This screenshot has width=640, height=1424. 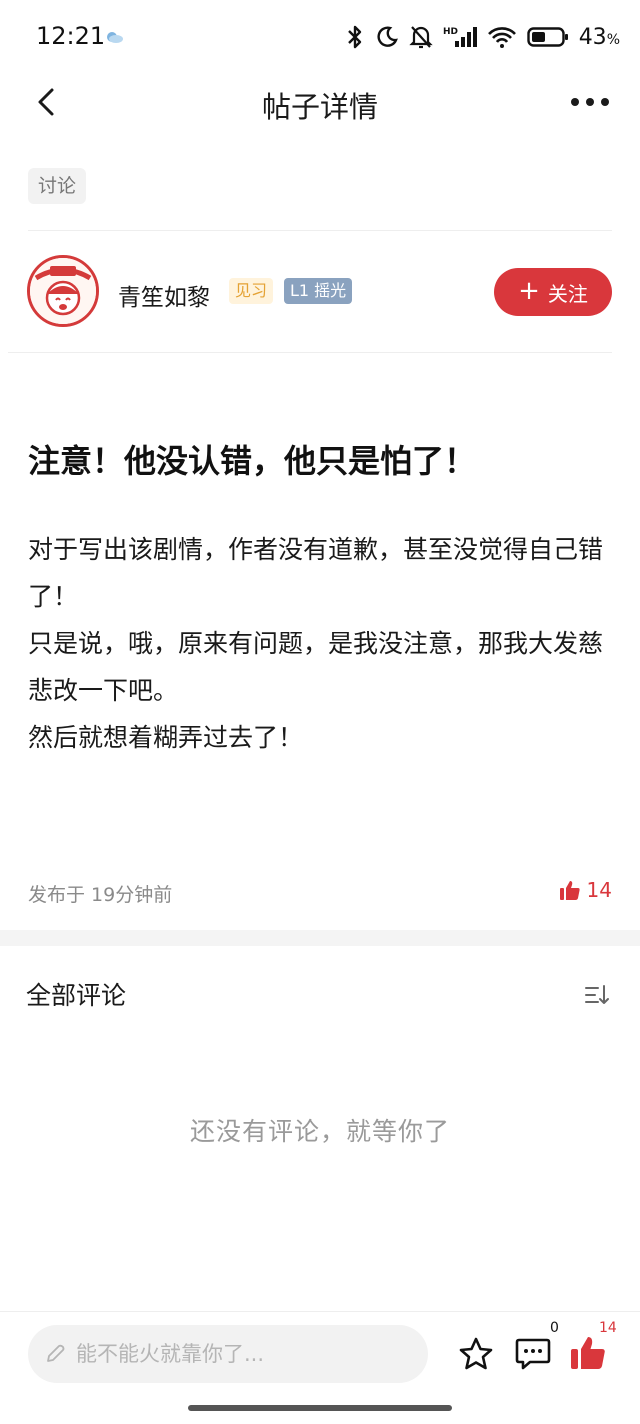 I want to click on avatar-image, so click(x=63, y=291).